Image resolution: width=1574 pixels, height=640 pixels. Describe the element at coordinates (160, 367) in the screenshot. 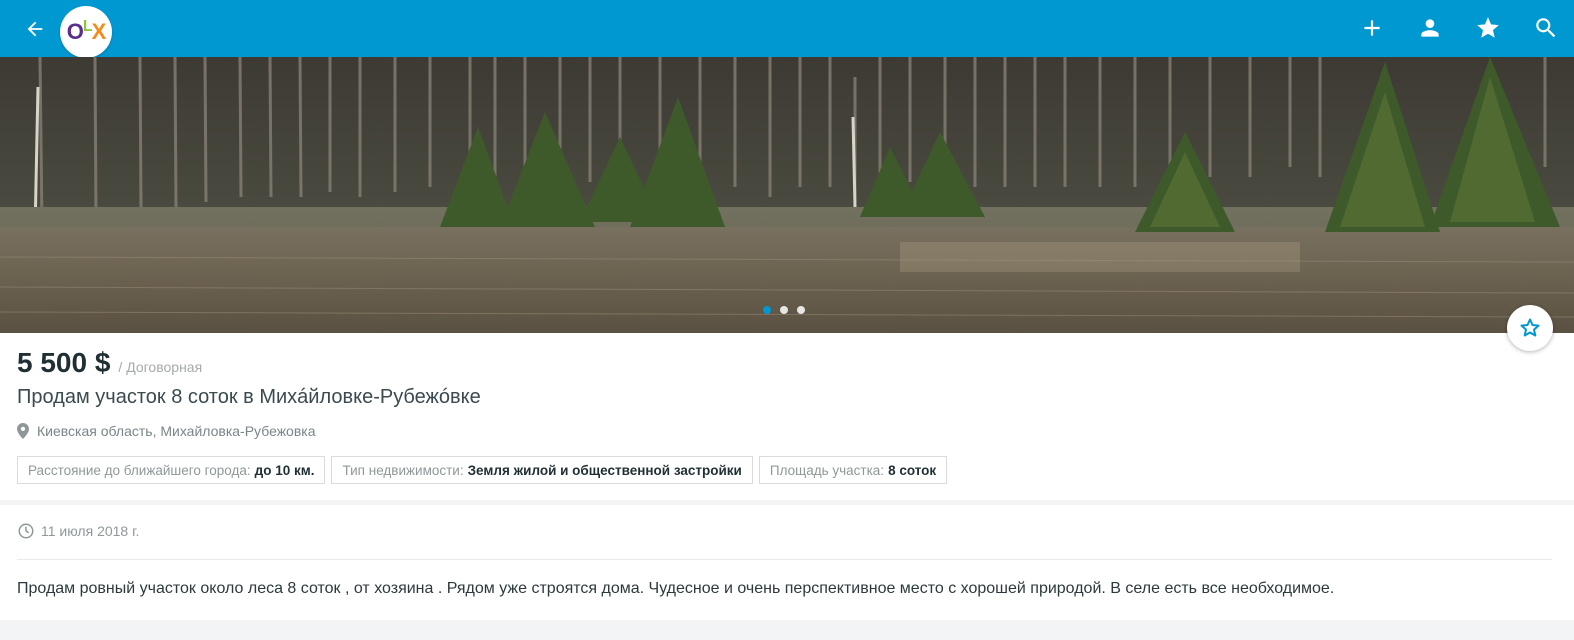

I see `price-negotiable: / Договорная` at that location.